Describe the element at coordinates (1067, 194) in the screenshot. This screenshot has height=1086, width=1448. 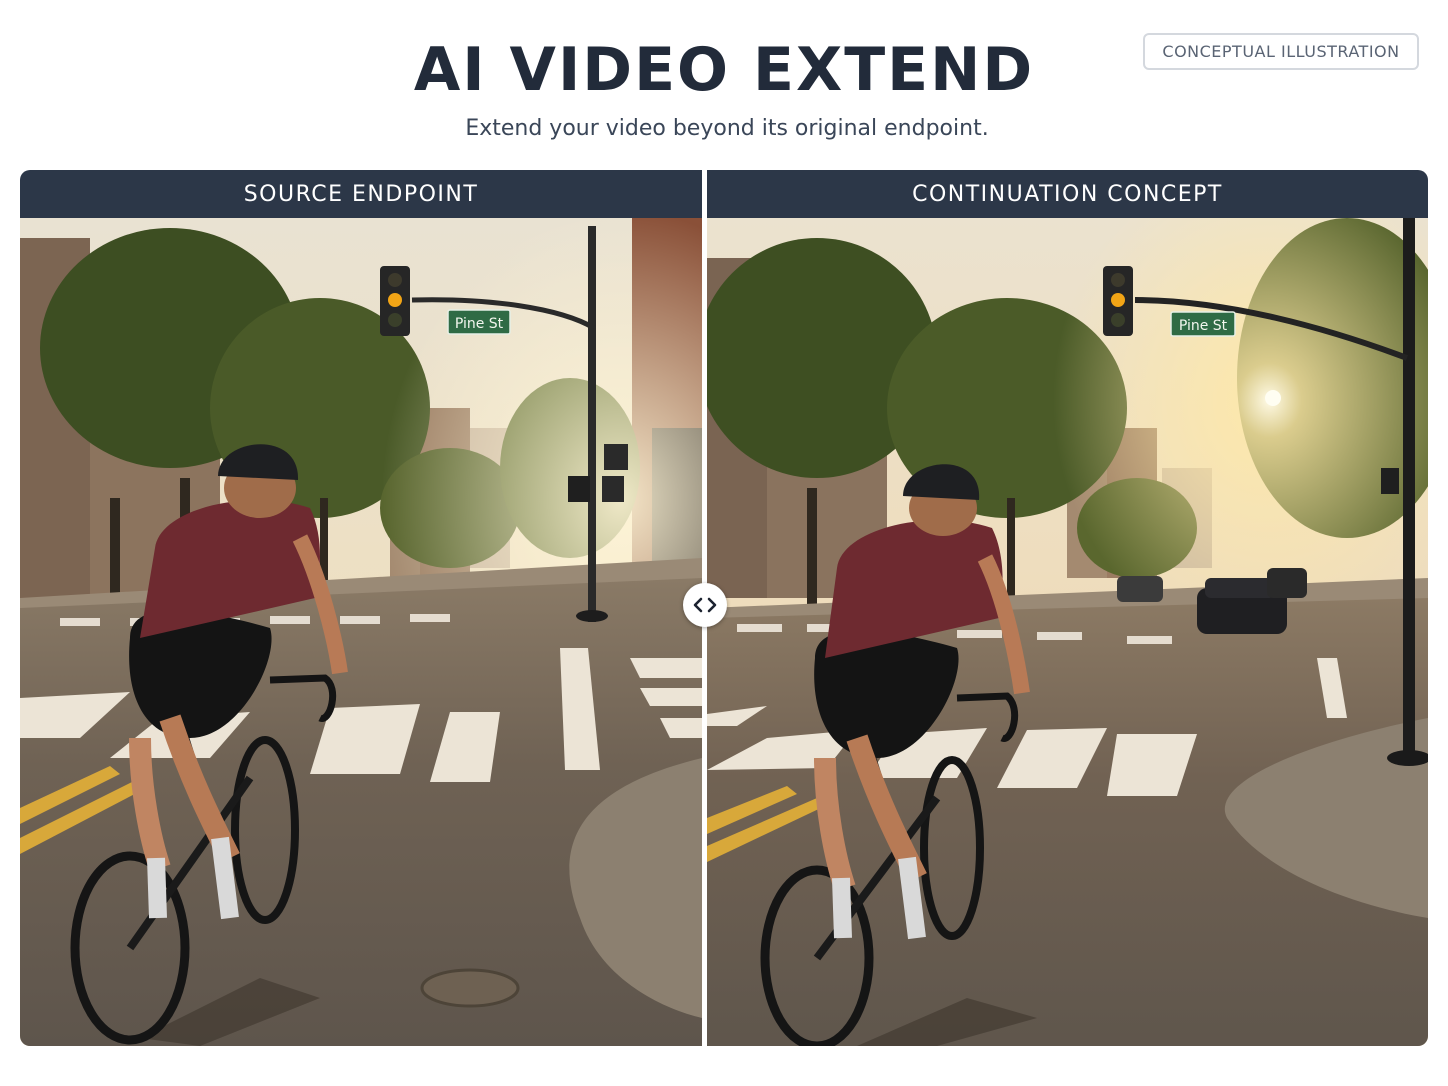
I see `continuation-panel-label: CONTINUATION CONCEPT` at that location.